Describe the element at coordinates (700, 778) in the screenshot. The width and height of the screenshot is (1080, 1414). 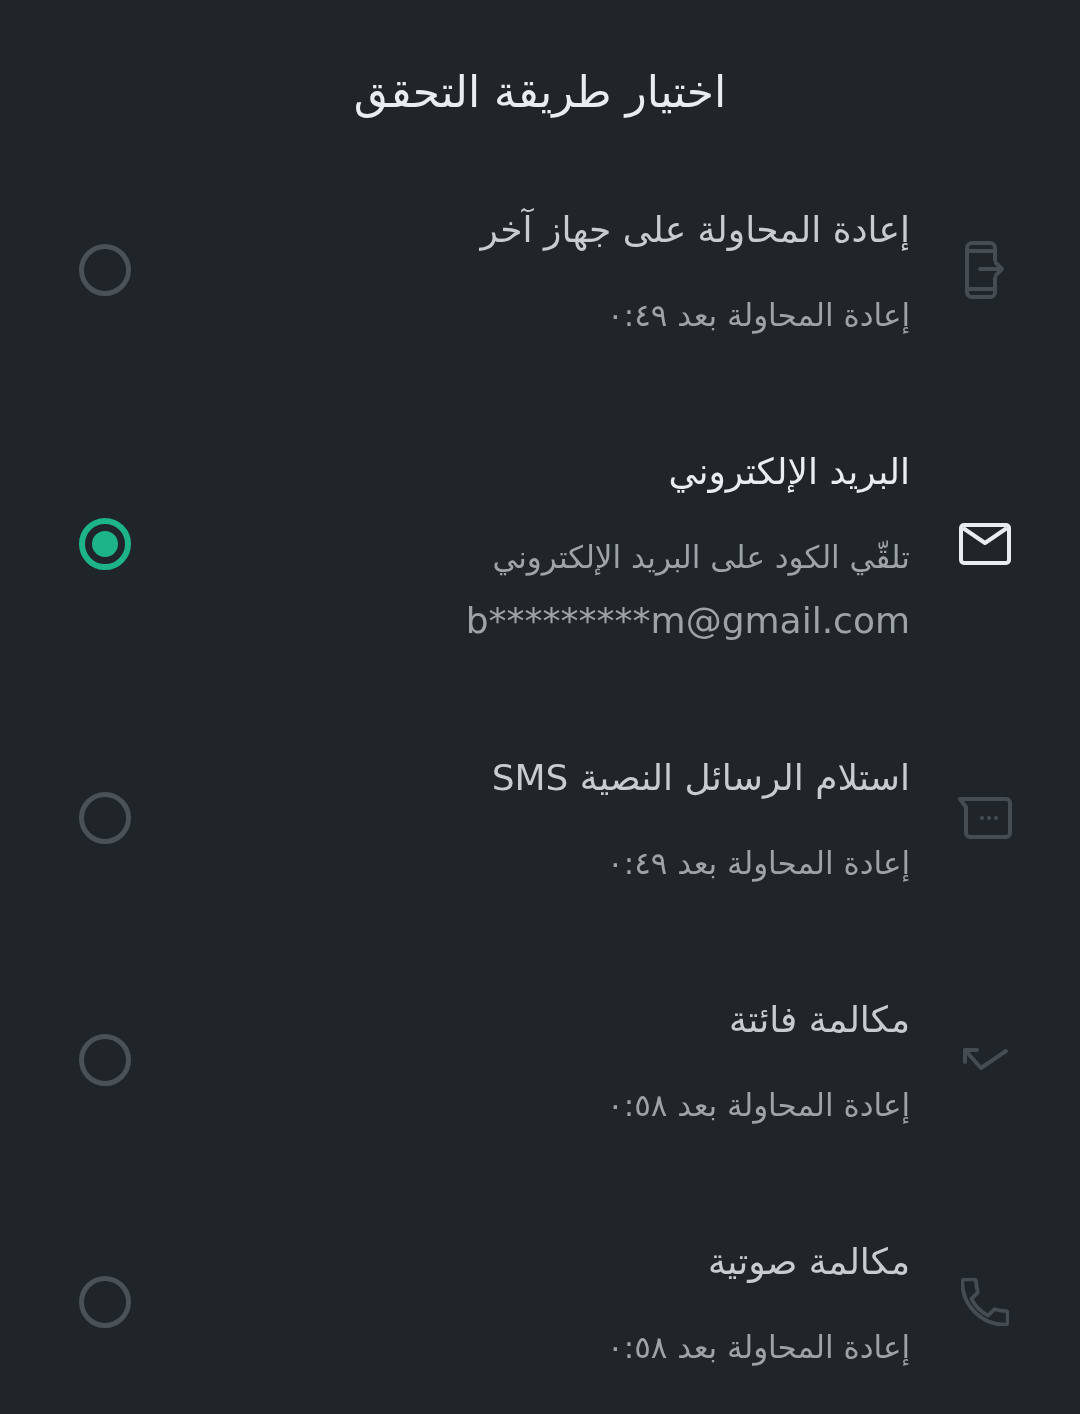
I see `option-title: استلام الرسائل النصية SMS` at that location.